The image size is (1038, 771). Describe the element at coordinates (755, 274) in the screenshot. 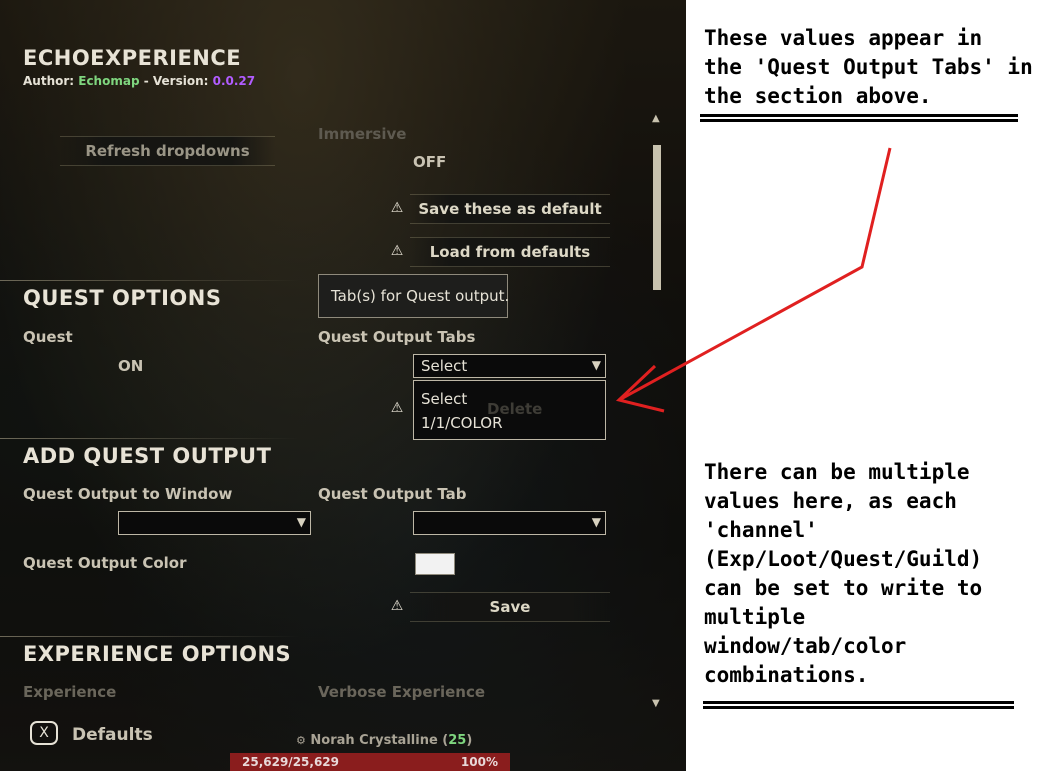

I see `arrow-line` at that location.